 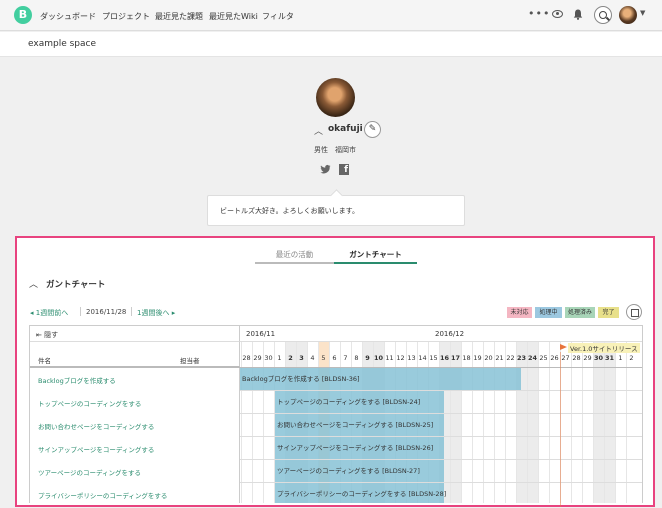 What do you see at coordinates (532, 358) in the screenshot?
I see `day-number: 24` at bounding box center [532, 358].